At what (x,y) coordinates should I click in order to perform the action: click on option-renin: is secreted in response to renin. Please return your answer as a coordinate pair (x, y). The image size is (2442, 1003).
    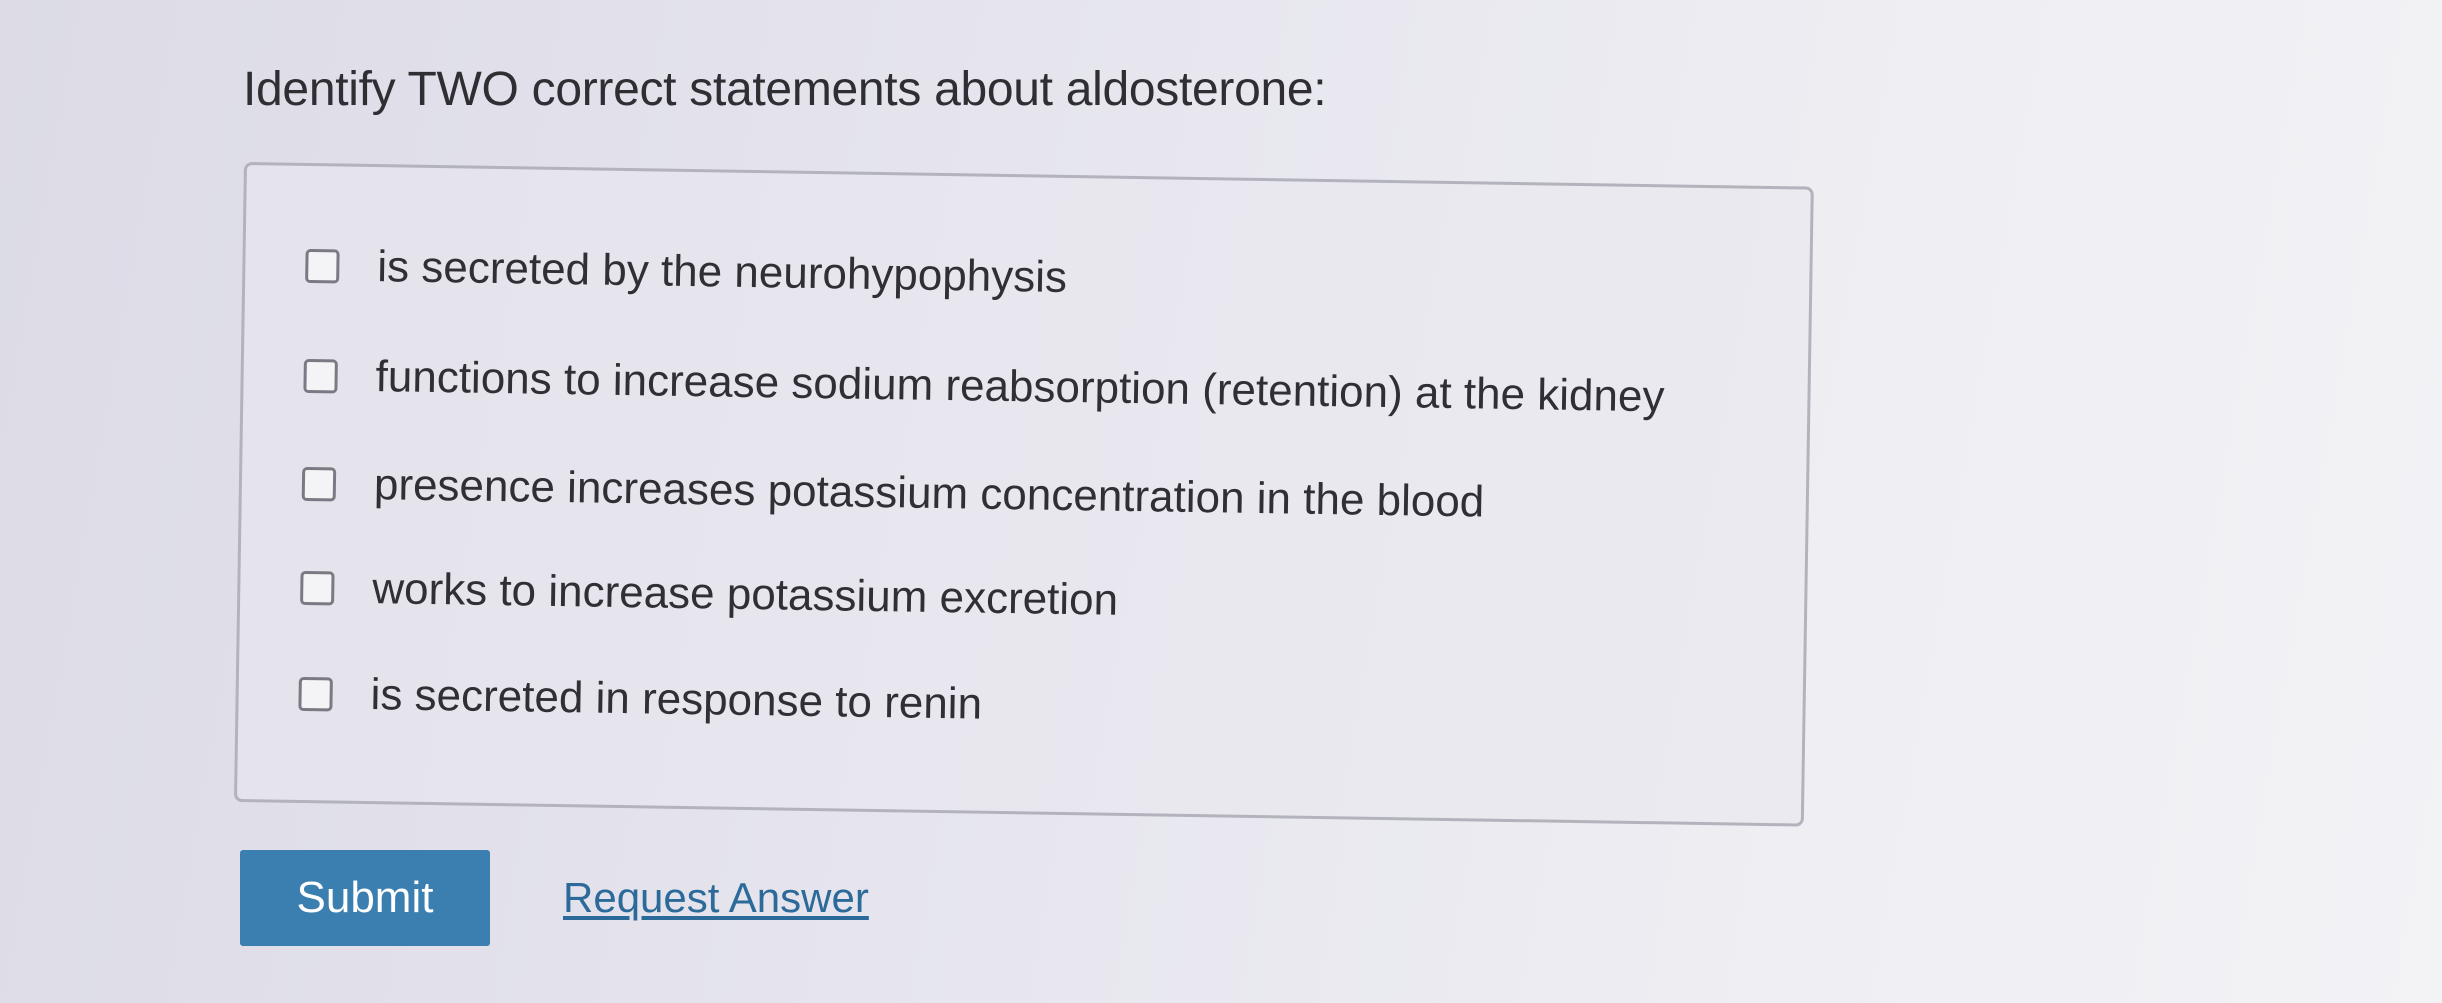
    Looking at the image, I should click on (640, 699).